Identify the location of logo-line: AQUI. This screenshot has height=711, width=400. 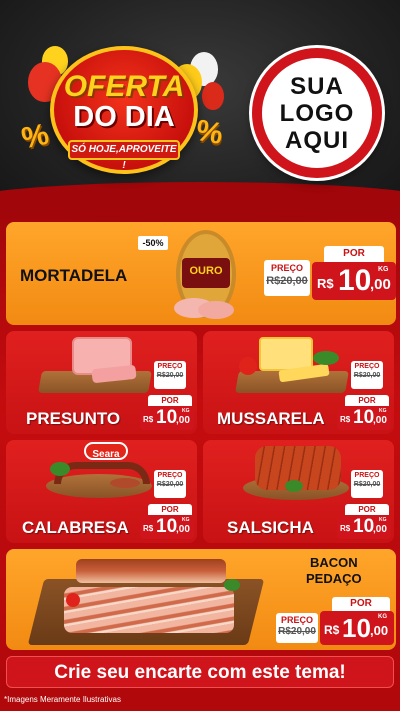
(317, 140).